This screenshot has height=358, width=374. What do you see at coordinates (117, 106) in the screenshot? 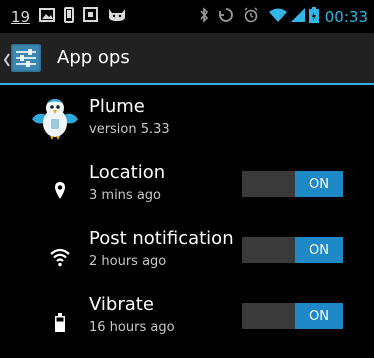
I see `app-name: Plume` at bounding box center [117, 106].